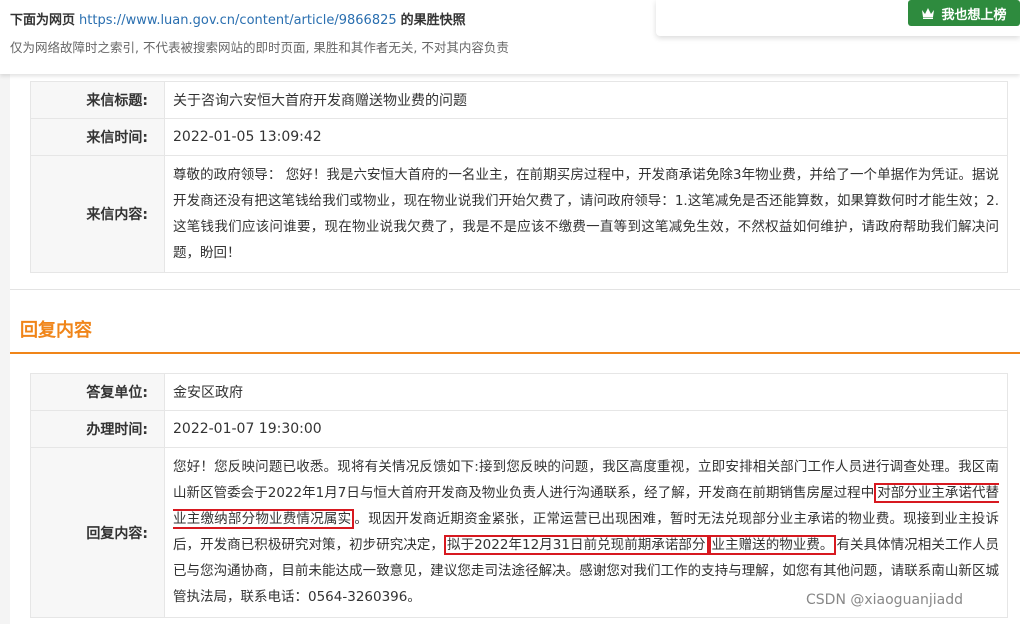 The width and height of the screenshot is (1020, 624). I want to click on letter-title-value: 关于咨询六安恒大首府开发商赠送物业费的问题, so click(586, 100).